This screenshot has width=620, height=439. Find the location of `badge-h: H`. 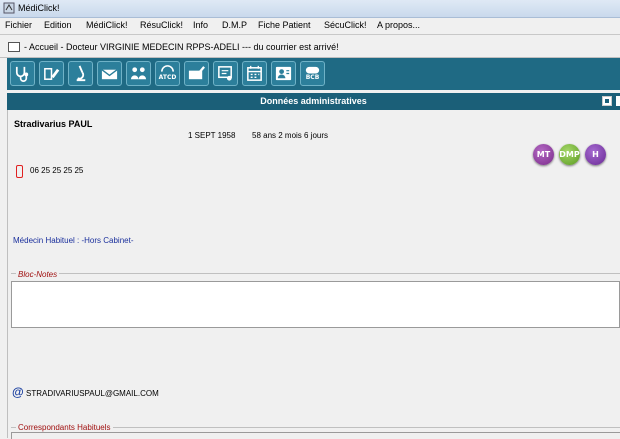

badge-h: H is located at coordinates (595, 154).